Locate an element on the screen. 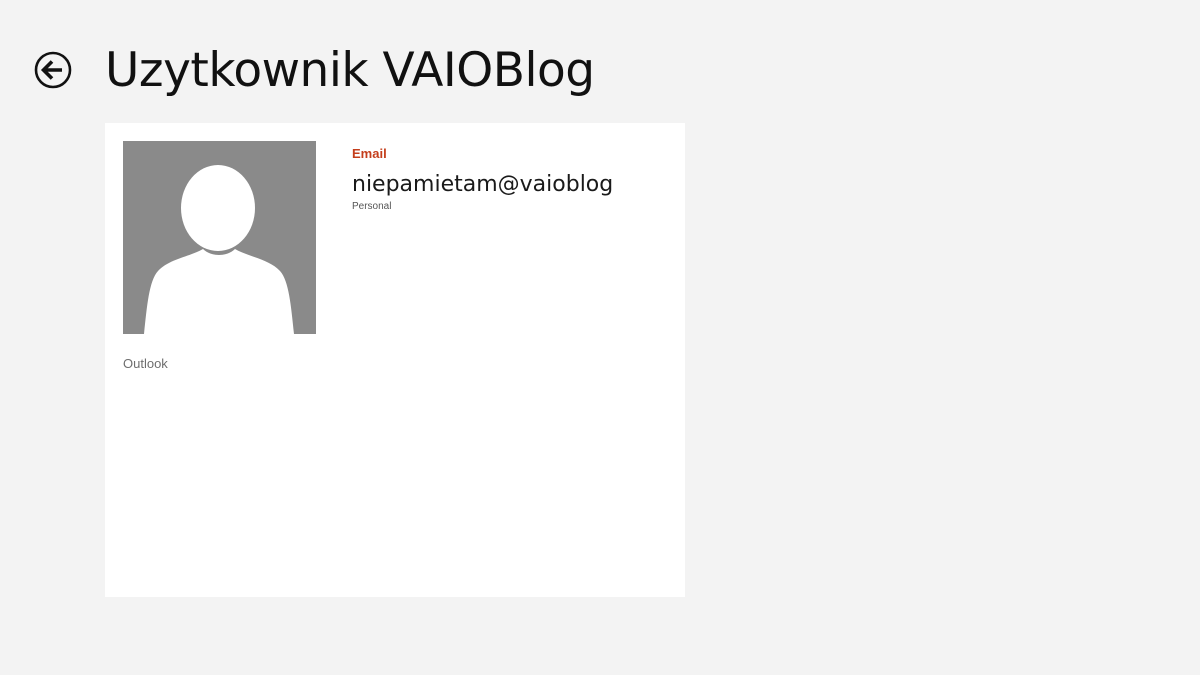 The height and width of the screenshot is (675, 1200). account-source-label: Outlook is located at coordinates (145, 363).